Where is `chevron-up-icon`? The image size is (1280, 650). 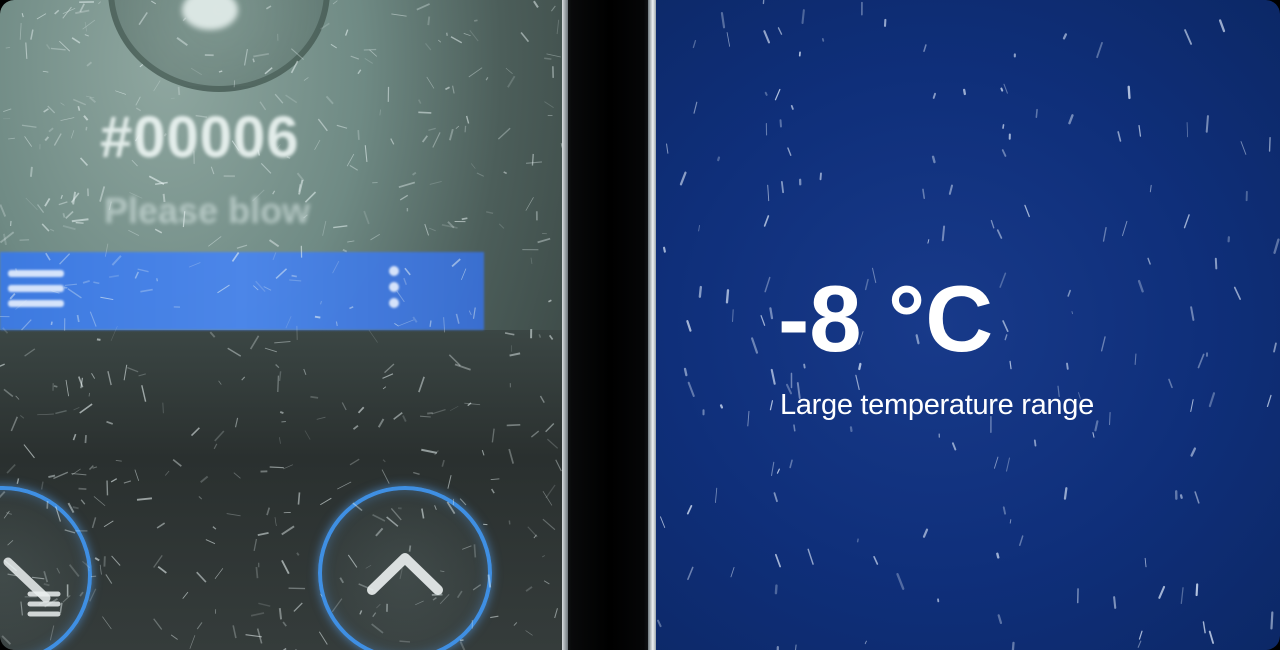 chevron-up-icon is located at coordinates (405, 574).